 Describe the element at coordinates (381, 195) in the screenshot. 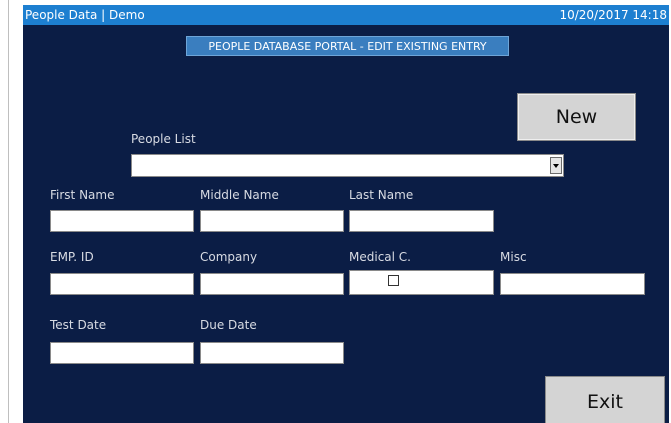

I see `last-name-label: Last Name` at that location.